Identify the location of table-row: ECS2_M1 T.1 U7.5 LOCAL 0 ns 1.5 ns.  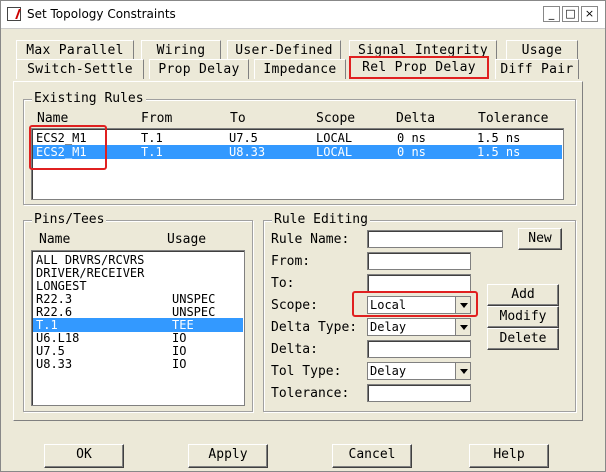
(297, 138).